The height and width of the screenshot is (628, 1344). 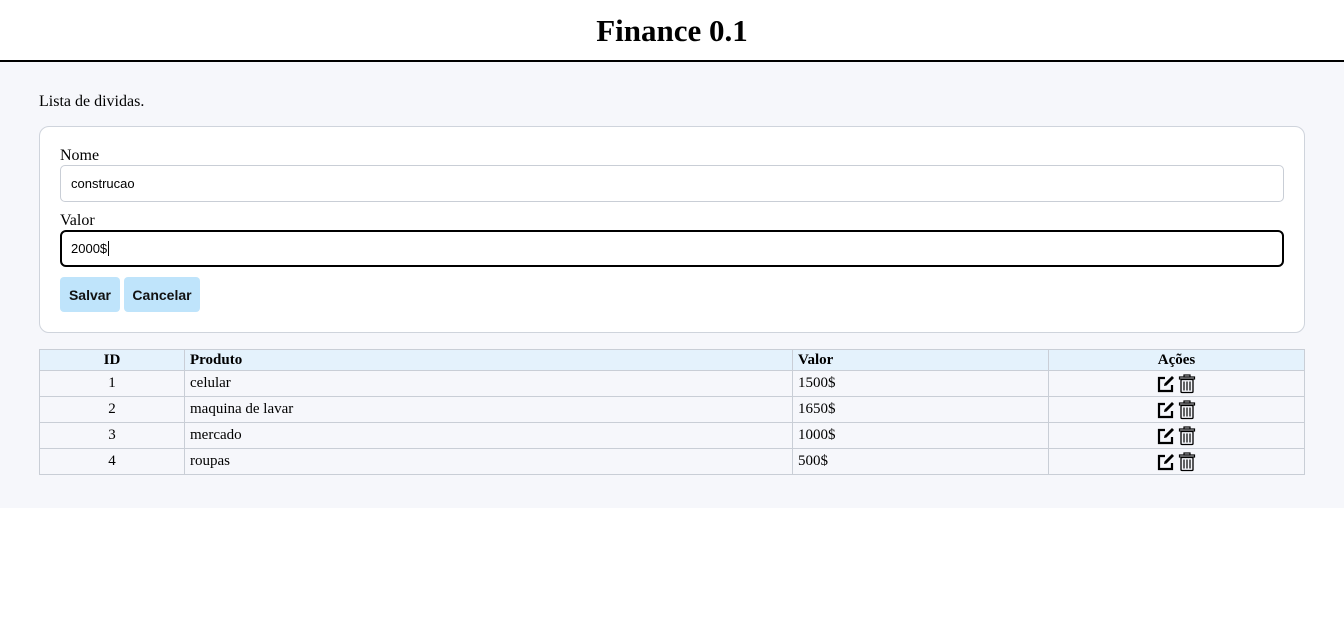 I want to click on app-title: Finance 0.1, so click(x=672, y=30).